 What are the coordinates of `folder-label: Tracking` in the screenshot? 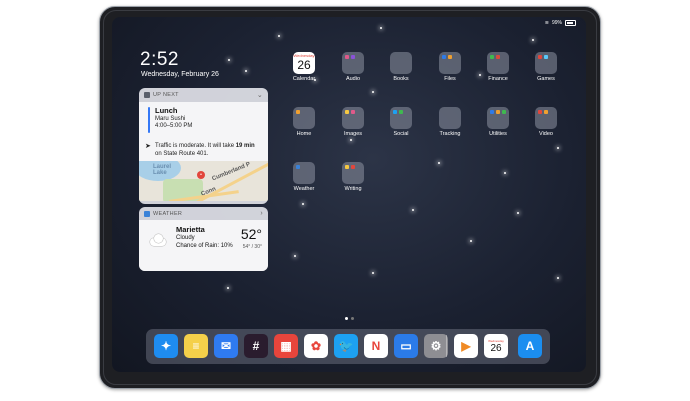 It's located at (450, 134).